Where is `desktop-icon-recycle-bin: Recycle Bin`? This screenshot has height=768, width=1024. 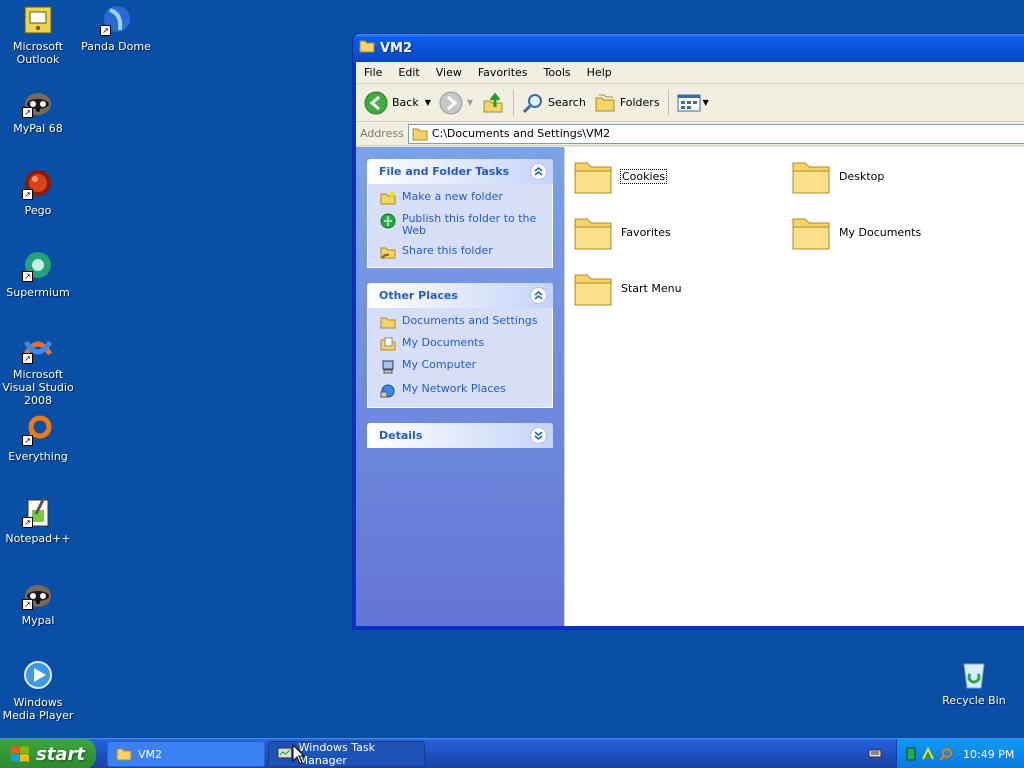
desktop-icon-recycle-bin: Recycle Bin is located at coordinates (974, 682).